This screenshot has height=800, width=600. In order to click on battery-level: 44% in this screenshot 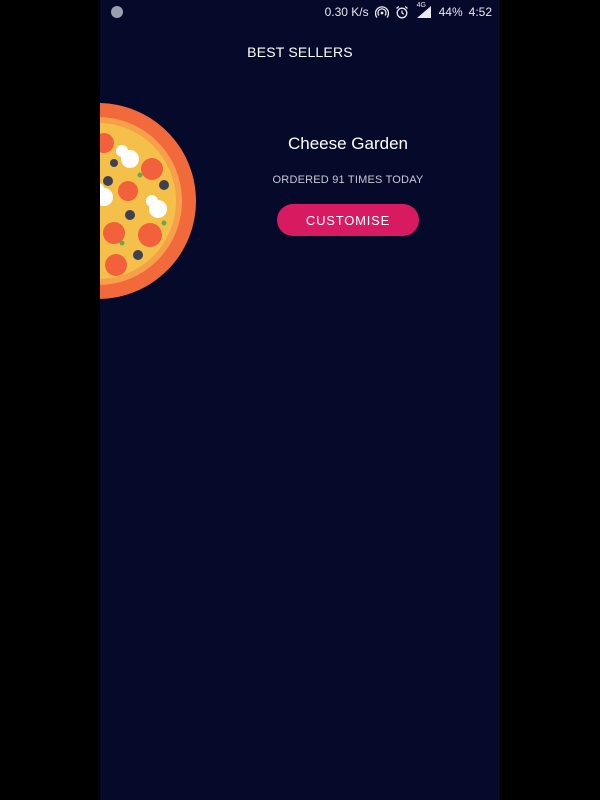, I will do `click(450, 12)`.